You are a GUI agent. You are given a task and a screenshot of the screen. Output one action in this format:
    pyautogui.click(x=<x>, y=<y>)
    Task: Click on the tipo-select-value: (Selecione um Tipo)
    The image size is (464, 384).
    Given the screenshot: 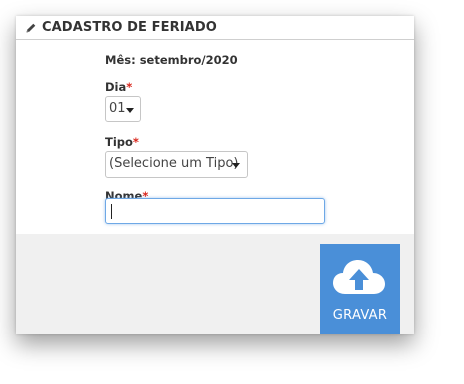 What is the action you would take?
    pyautogui.click(x=174, y=163)
    